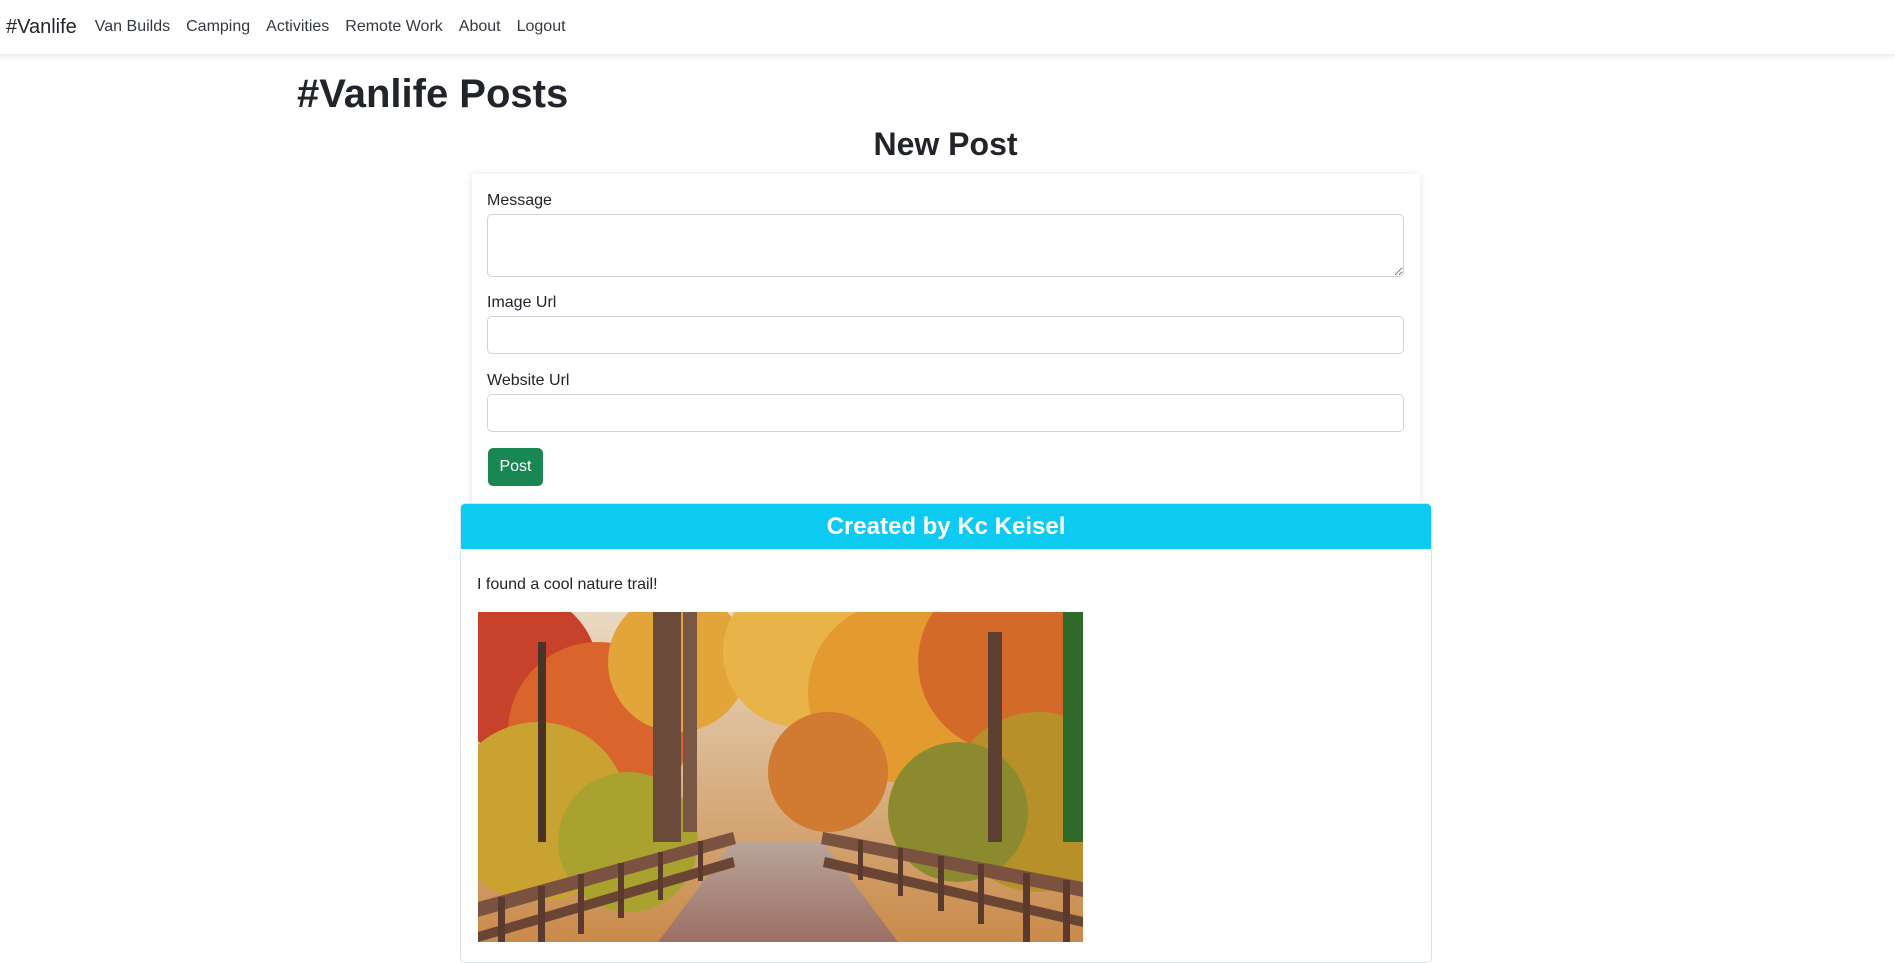 The image size is (1895, 963). I want to click on website-url-input, so click(945, 413).